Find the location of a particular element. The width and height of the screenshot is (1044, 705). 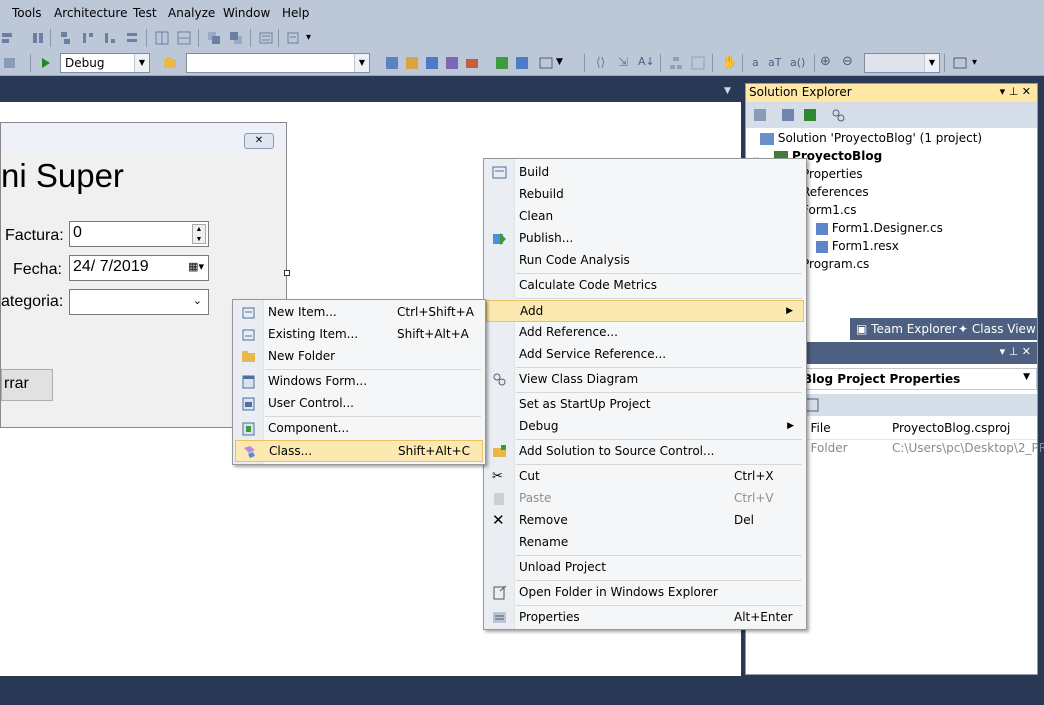

tab-order-icon is located at coordinates (266, 38).